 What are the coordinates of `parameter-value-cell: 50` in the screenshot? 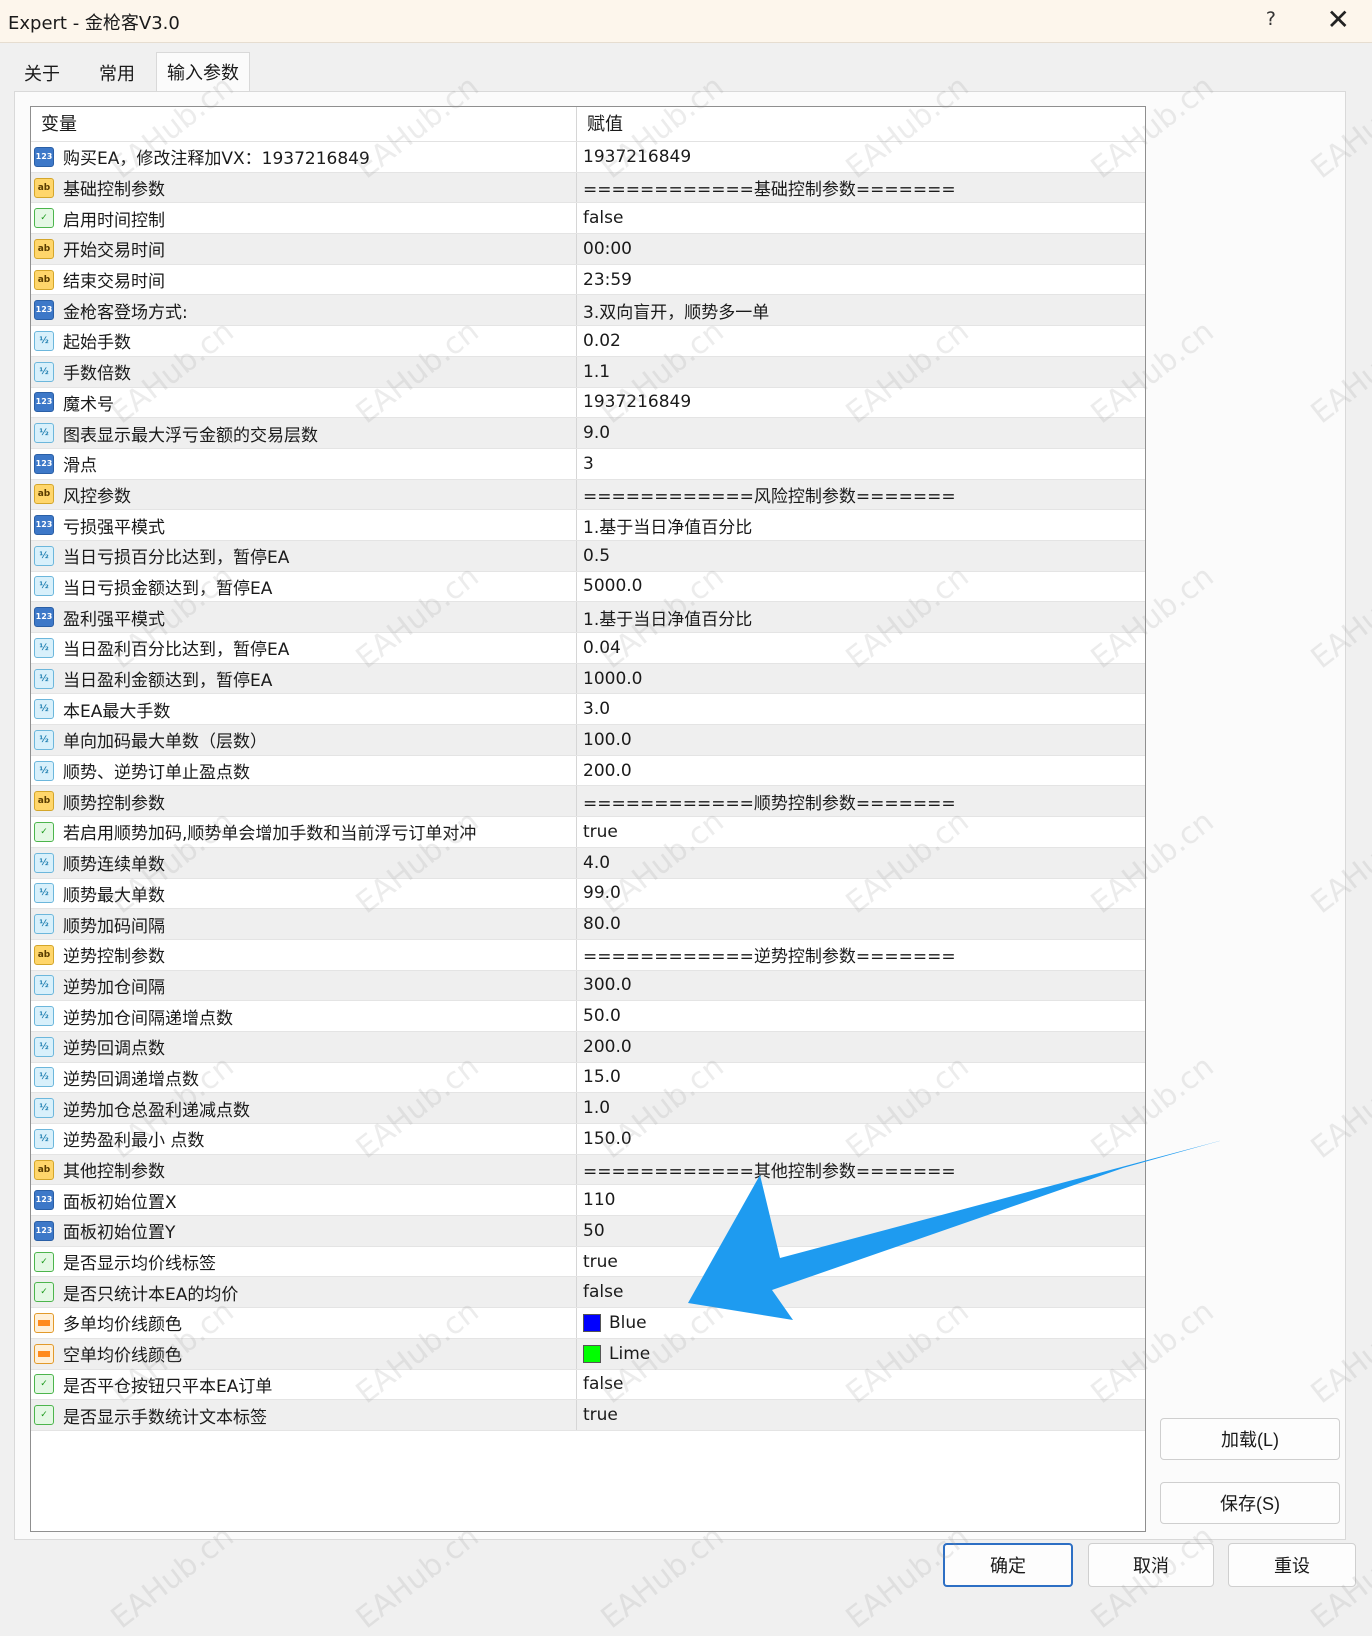 It's located at (861, 1231).